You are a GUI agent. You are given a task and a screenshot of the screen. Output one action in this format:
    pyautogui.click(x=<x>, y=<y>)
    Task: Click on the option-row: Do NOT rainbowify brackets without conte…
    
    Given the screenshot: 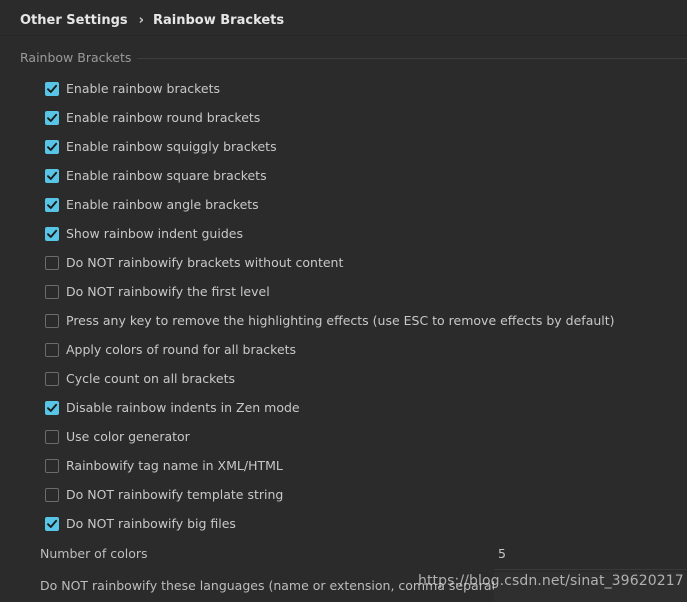 What is the action you would take?
    pyautogui.click(x=365, y=262)
    